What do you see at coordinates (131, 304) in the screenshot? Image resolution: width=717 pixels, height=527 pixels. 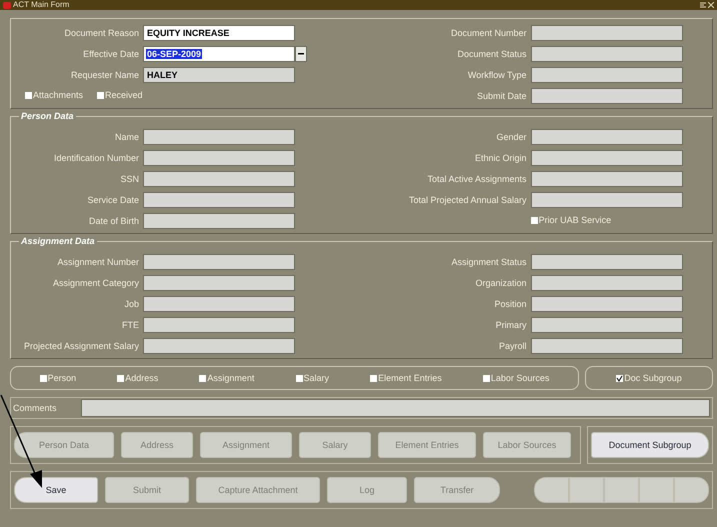 I see `field-label: Job` at bounding box center [131, 304].